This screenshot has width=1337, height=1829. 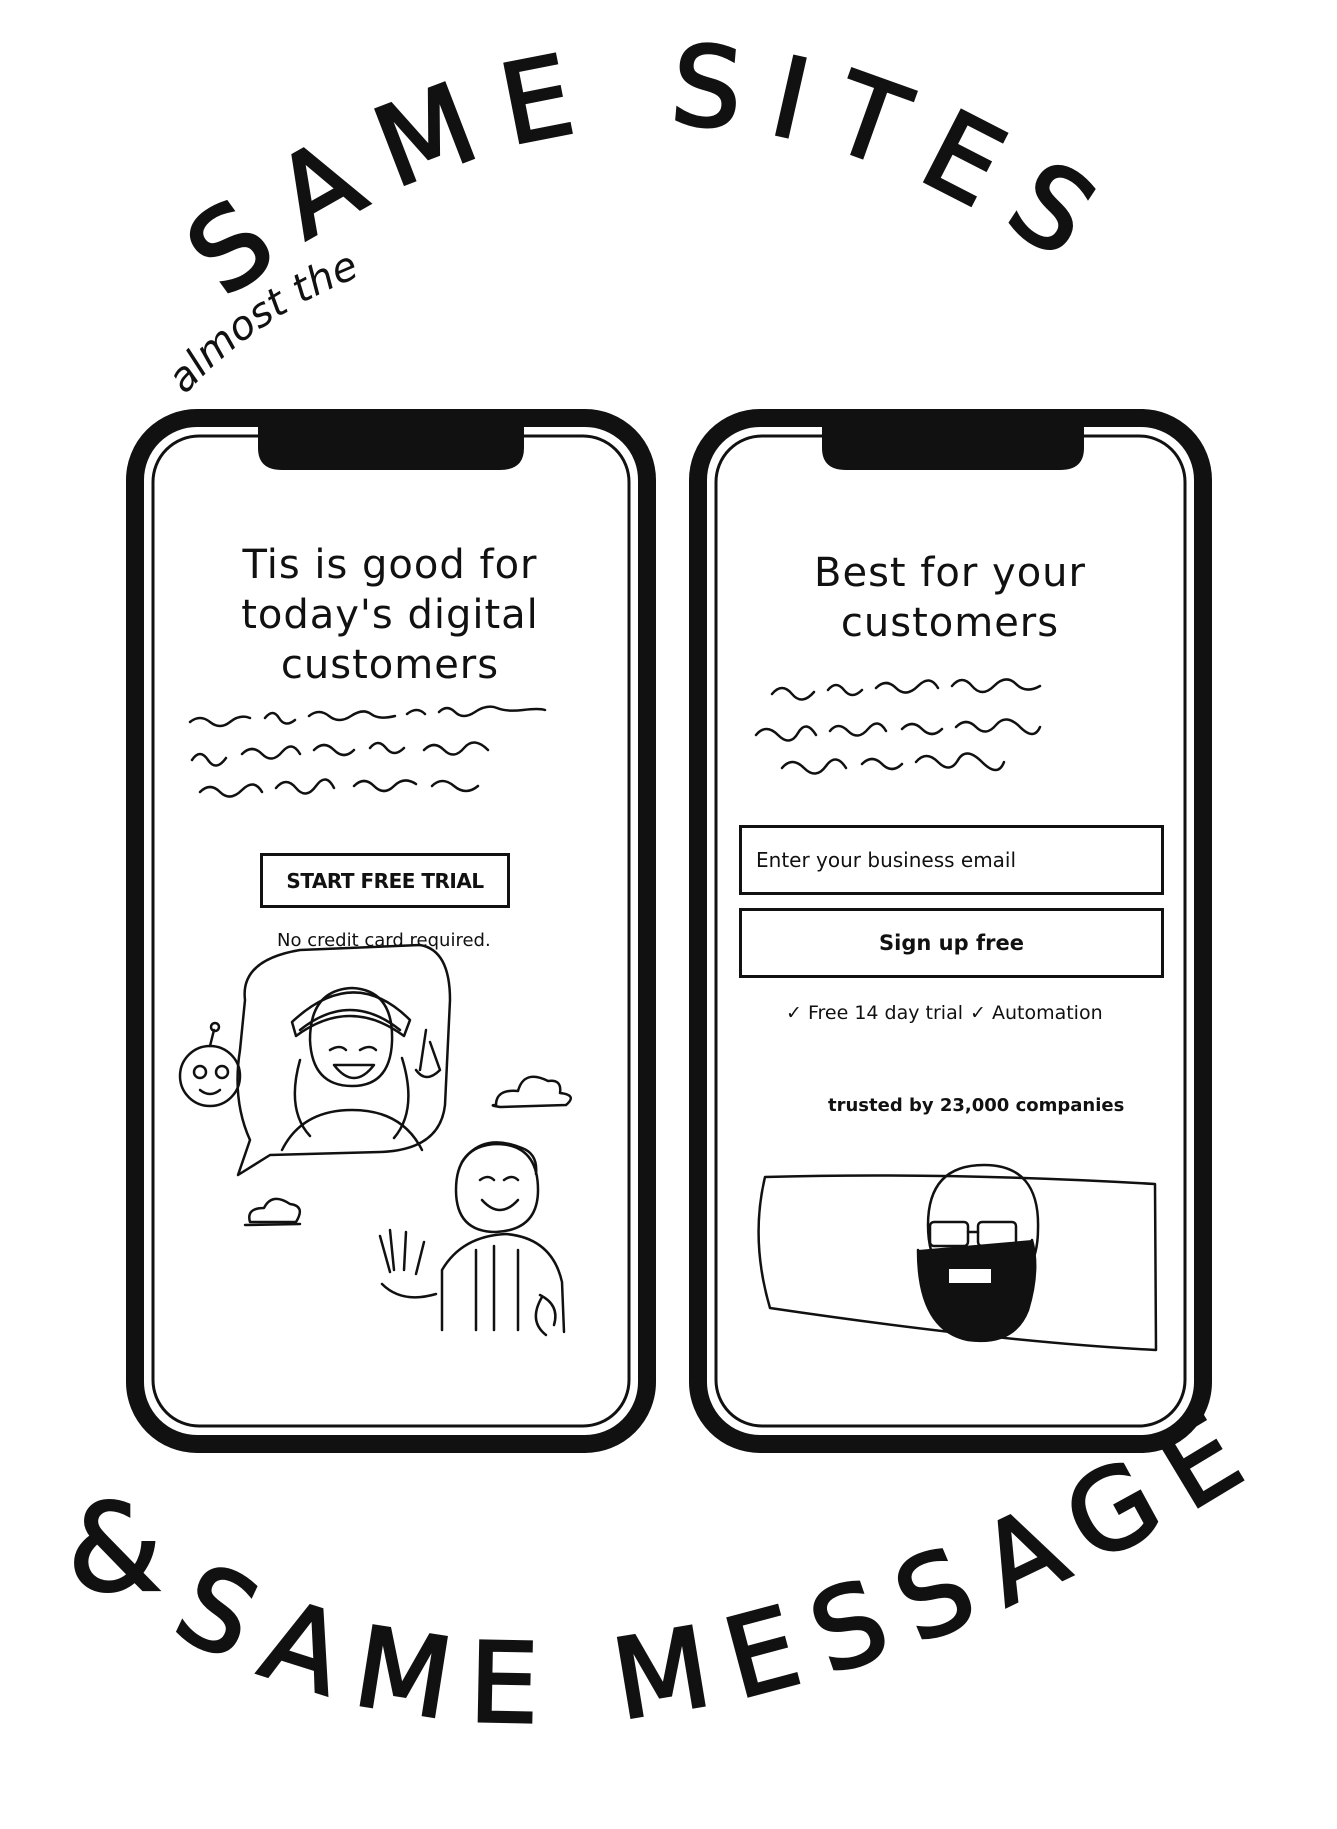 I want to click on right-headline: Best for your customers, so click(x=950, y=598).